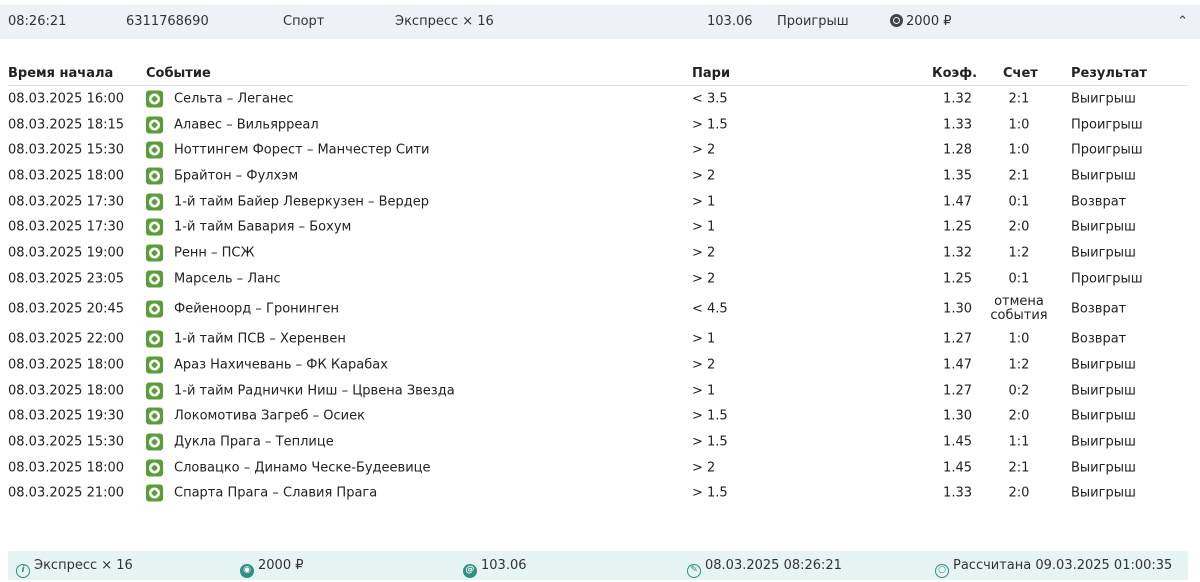 This screenshot has height=582, width=1200. Describe the element at coordinates (730, 21) in the screenshot. I see `bet-coef: 103.06` at that location.